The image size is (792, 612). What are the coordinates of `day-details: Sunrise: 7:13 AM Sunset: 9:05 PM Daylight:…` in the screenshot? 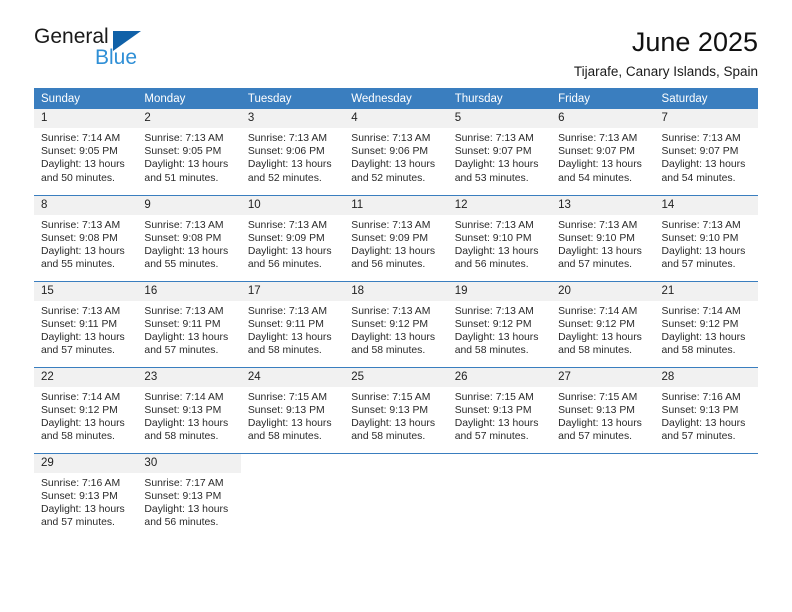 It's located at (188, 156).